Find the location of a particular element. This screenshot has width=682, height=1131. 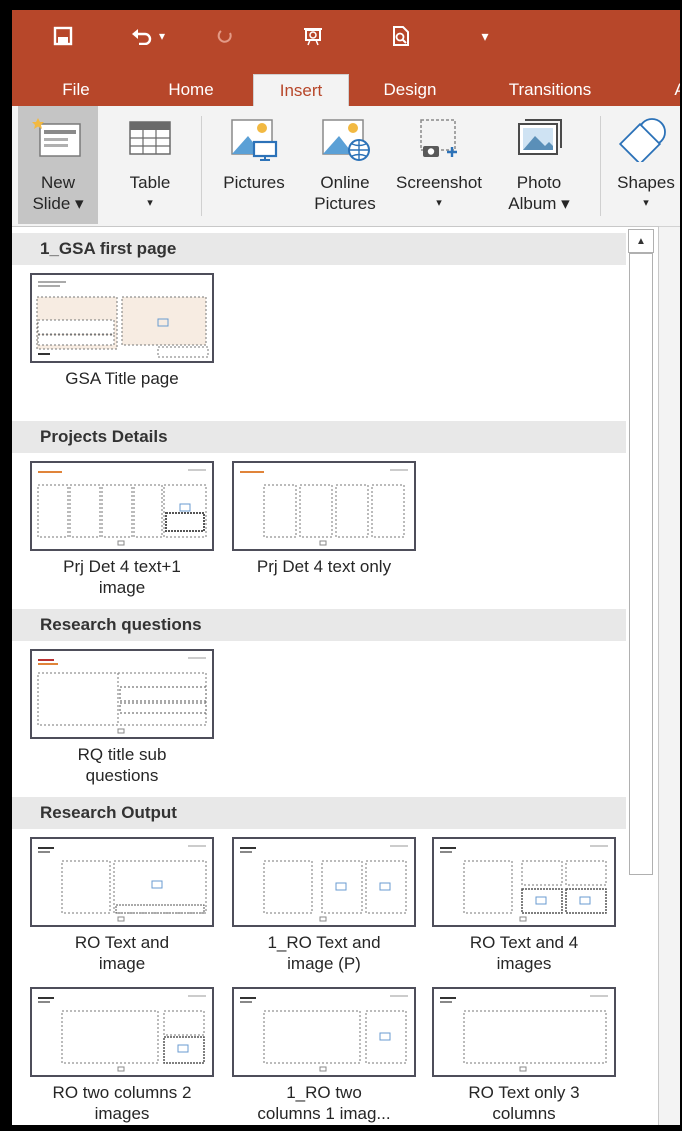

layout-ro-text-and-image: RO Text and image is located at coordinates (122, 905).